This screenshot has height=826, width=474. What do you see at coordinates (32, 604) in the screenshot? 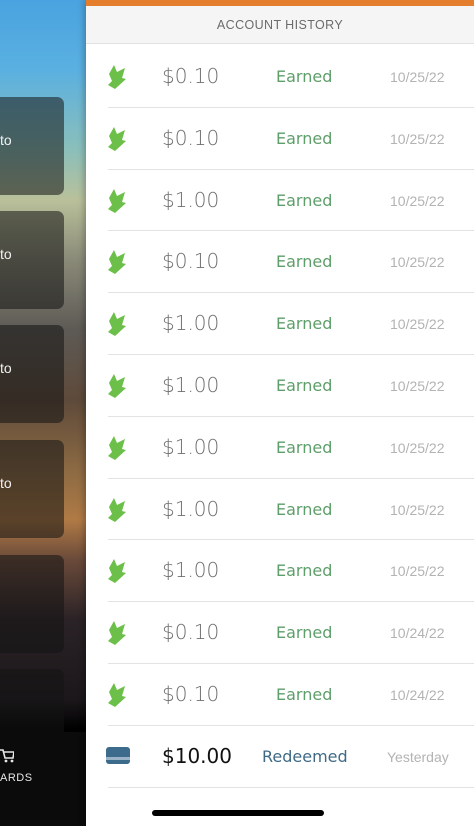
I see `background-card` at bounding box center [32, 604].